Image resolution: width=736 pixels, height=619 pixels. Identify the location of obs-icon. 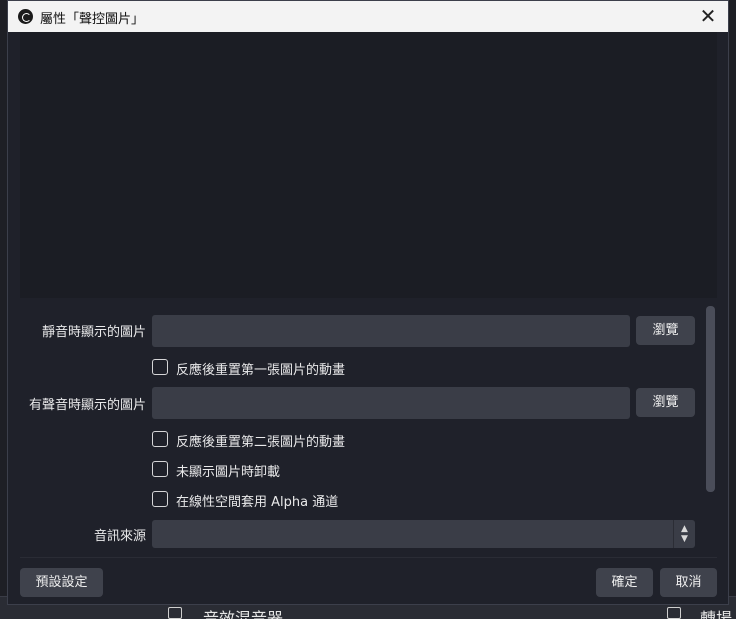
(25, 16).